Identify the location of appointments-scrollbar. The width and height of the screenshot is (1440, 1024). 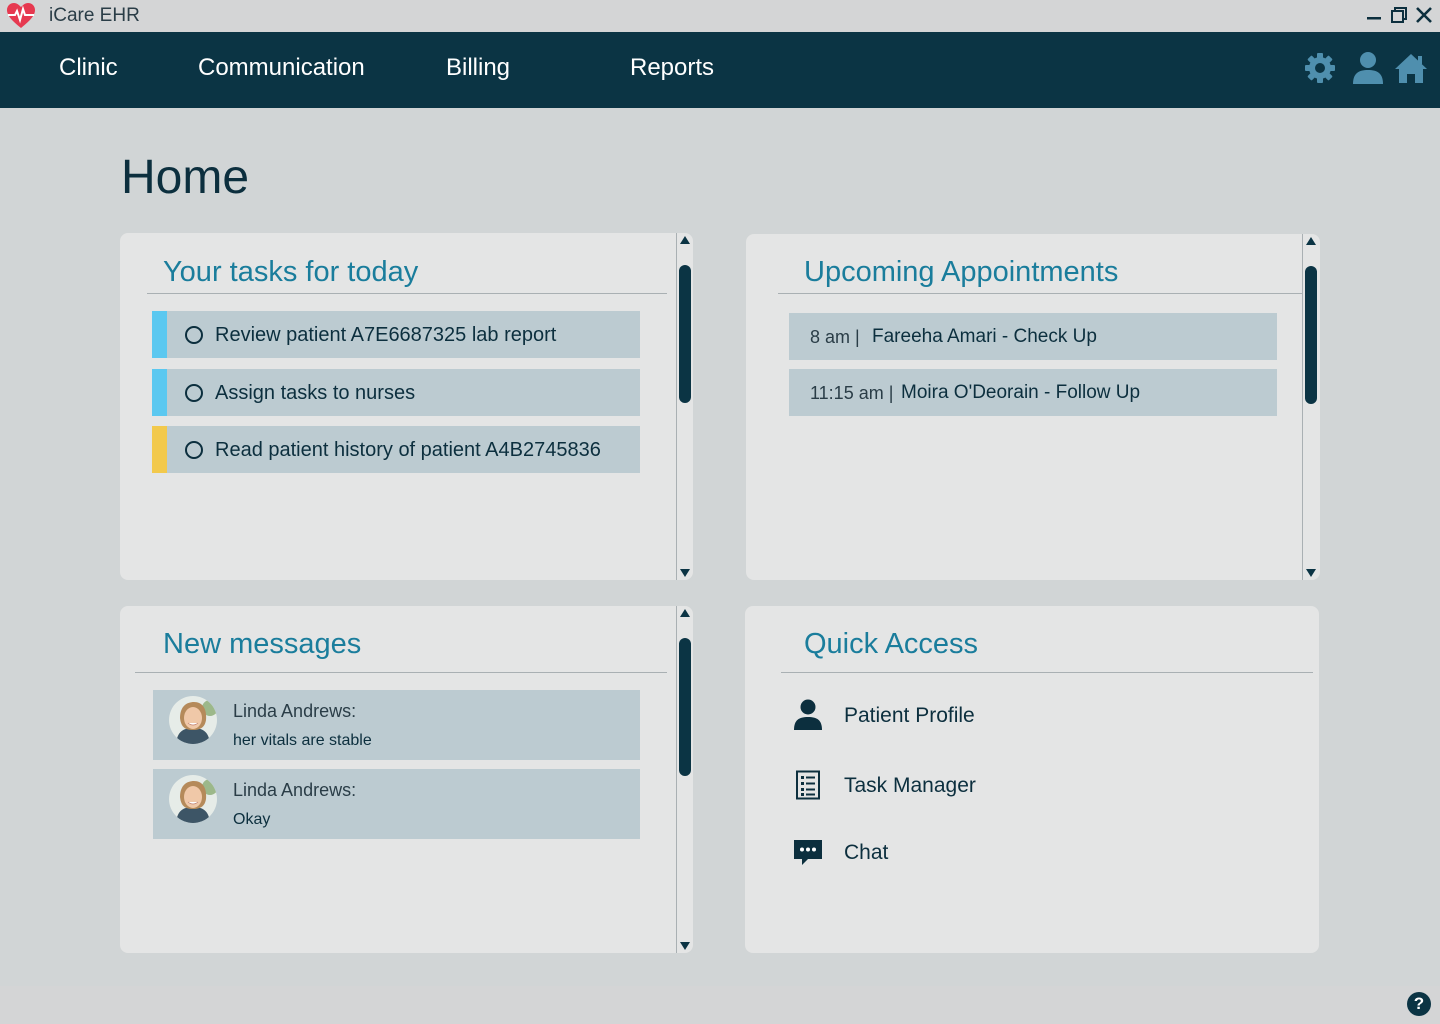
(1310, 407).